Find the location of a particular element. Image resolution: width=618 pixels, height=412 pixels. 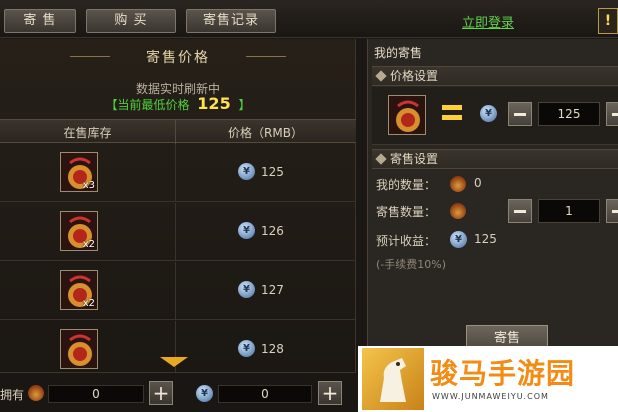

lowest-price-label: 【当前最低价格 is located at coordinates (147, 105).